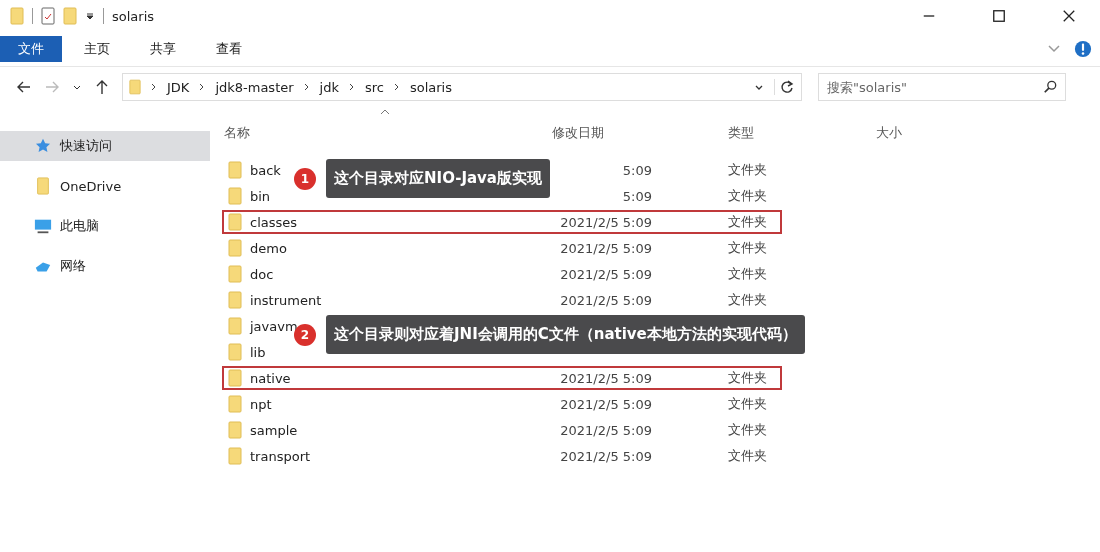 The height and width of the screenshot is (552, 1100). Describe the element at coordinates (286, 300) in the screenshot. I see `file-name: instrument` at that location.